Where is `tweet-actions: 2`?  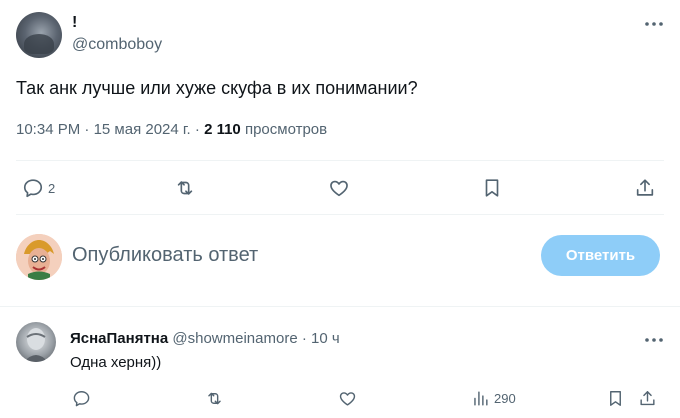 tweet-actions: 2 is located at coordinates (340, 188).